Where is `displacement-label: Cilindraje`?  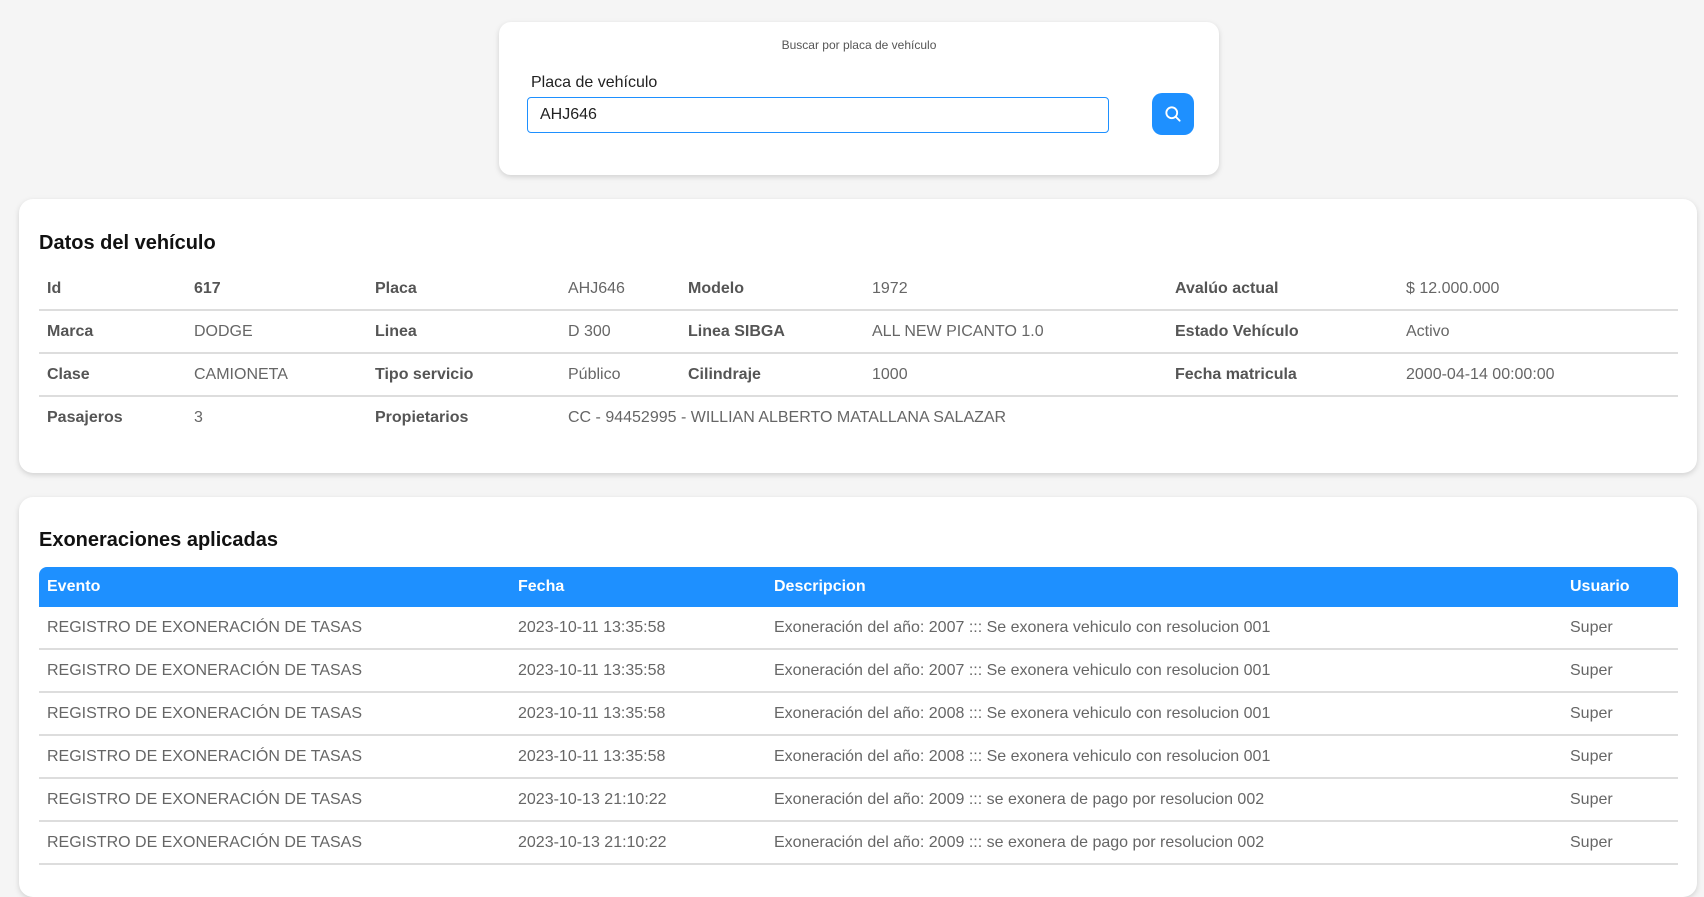
displacement-label: Cilindraje is located at coordinates (772, 375).